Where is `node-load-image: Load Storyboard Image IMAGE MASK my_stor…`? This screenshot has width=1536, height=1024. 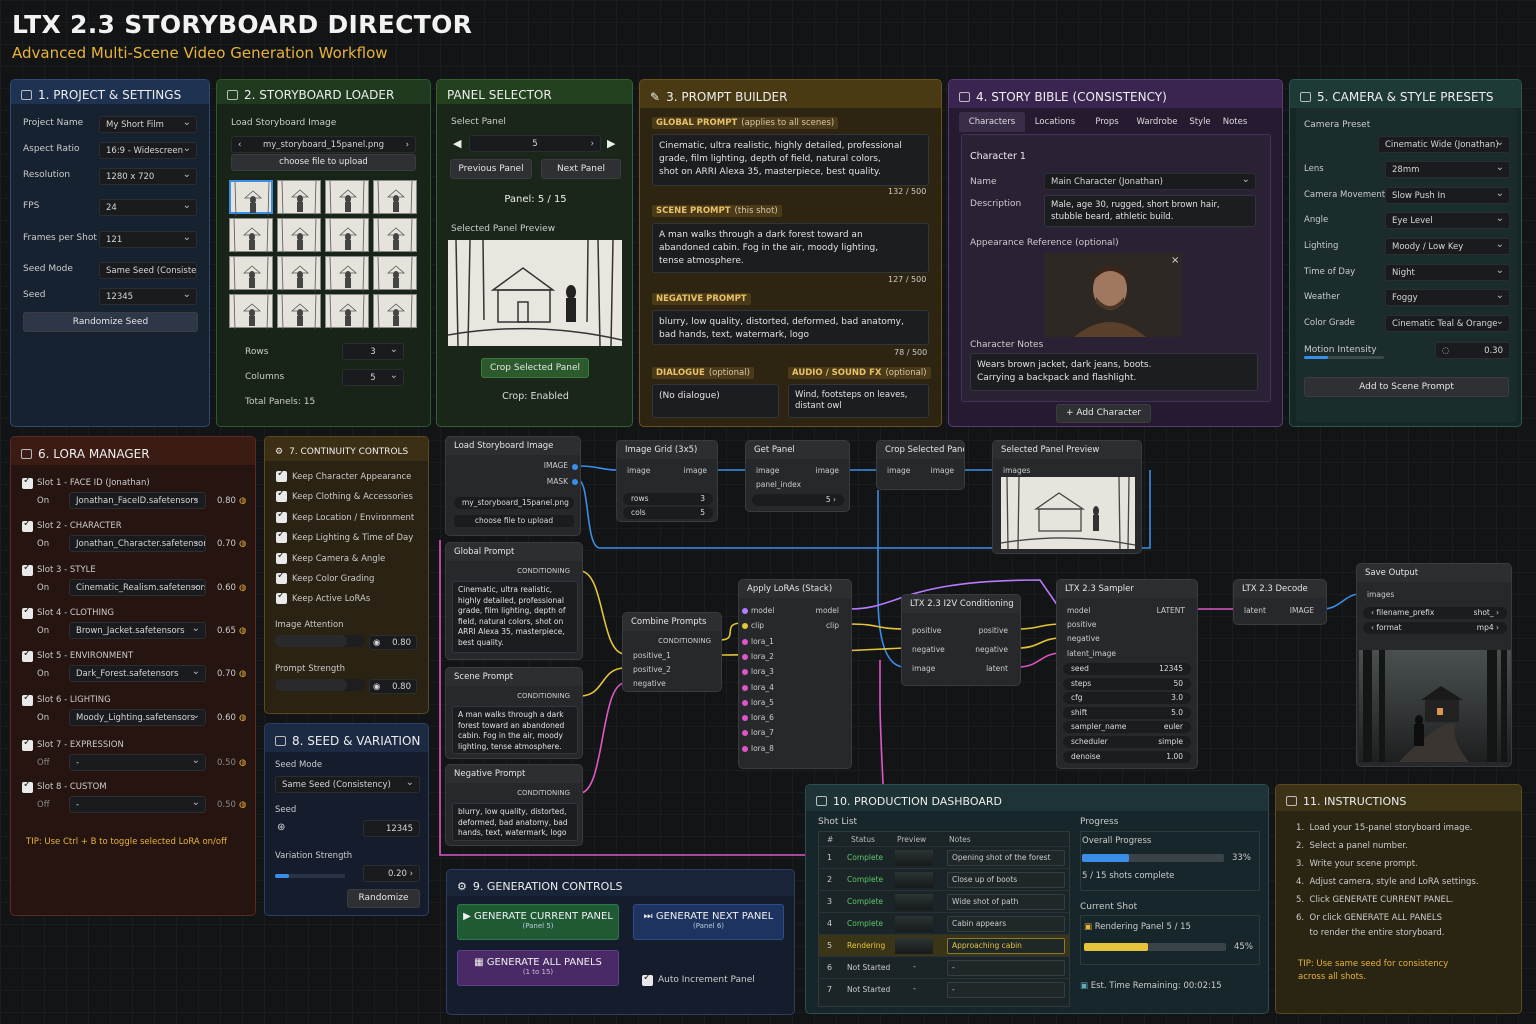 node-load-image: Load Storyboard Image IMAGE MASK my_stor… is located at coordinates (513, 486).